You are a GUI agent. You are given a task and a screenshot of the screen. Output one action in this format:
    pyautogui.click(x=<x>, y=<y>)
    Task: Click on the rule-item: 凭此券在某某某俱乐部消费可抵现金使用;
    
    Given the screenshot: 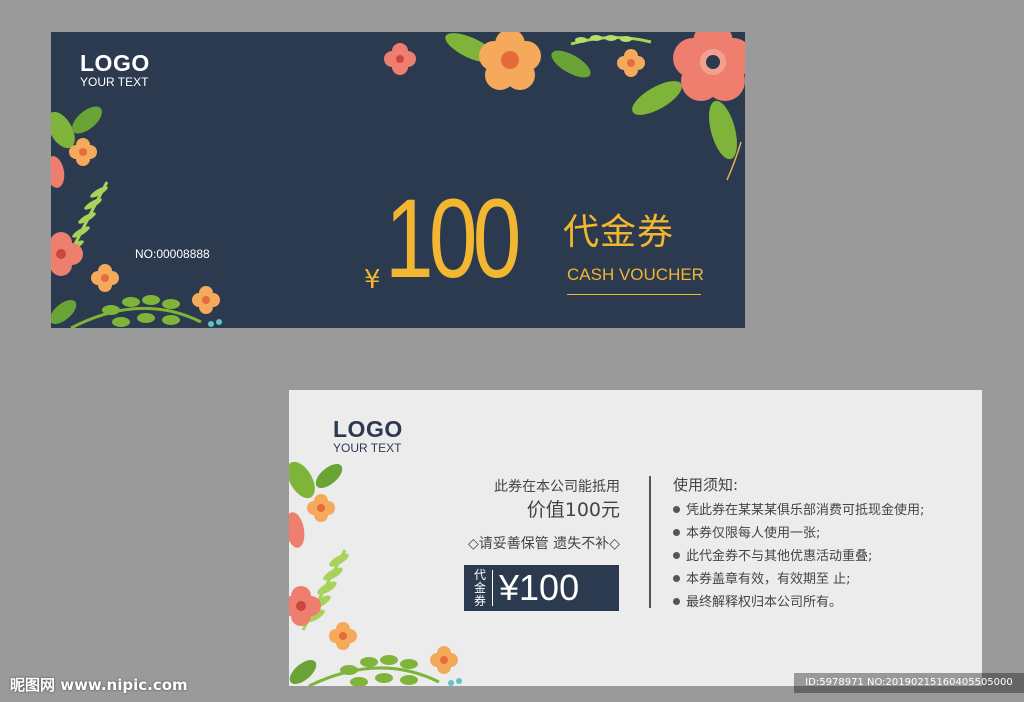 What is the action you would take?
    pyautogui.click(x=798, y=510)
    